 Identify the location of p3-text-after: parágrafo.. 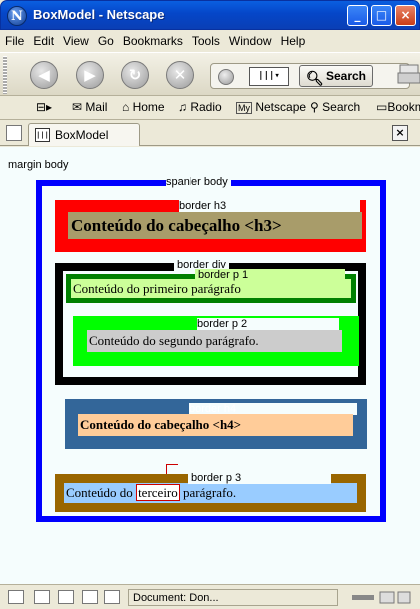
(208, 492).